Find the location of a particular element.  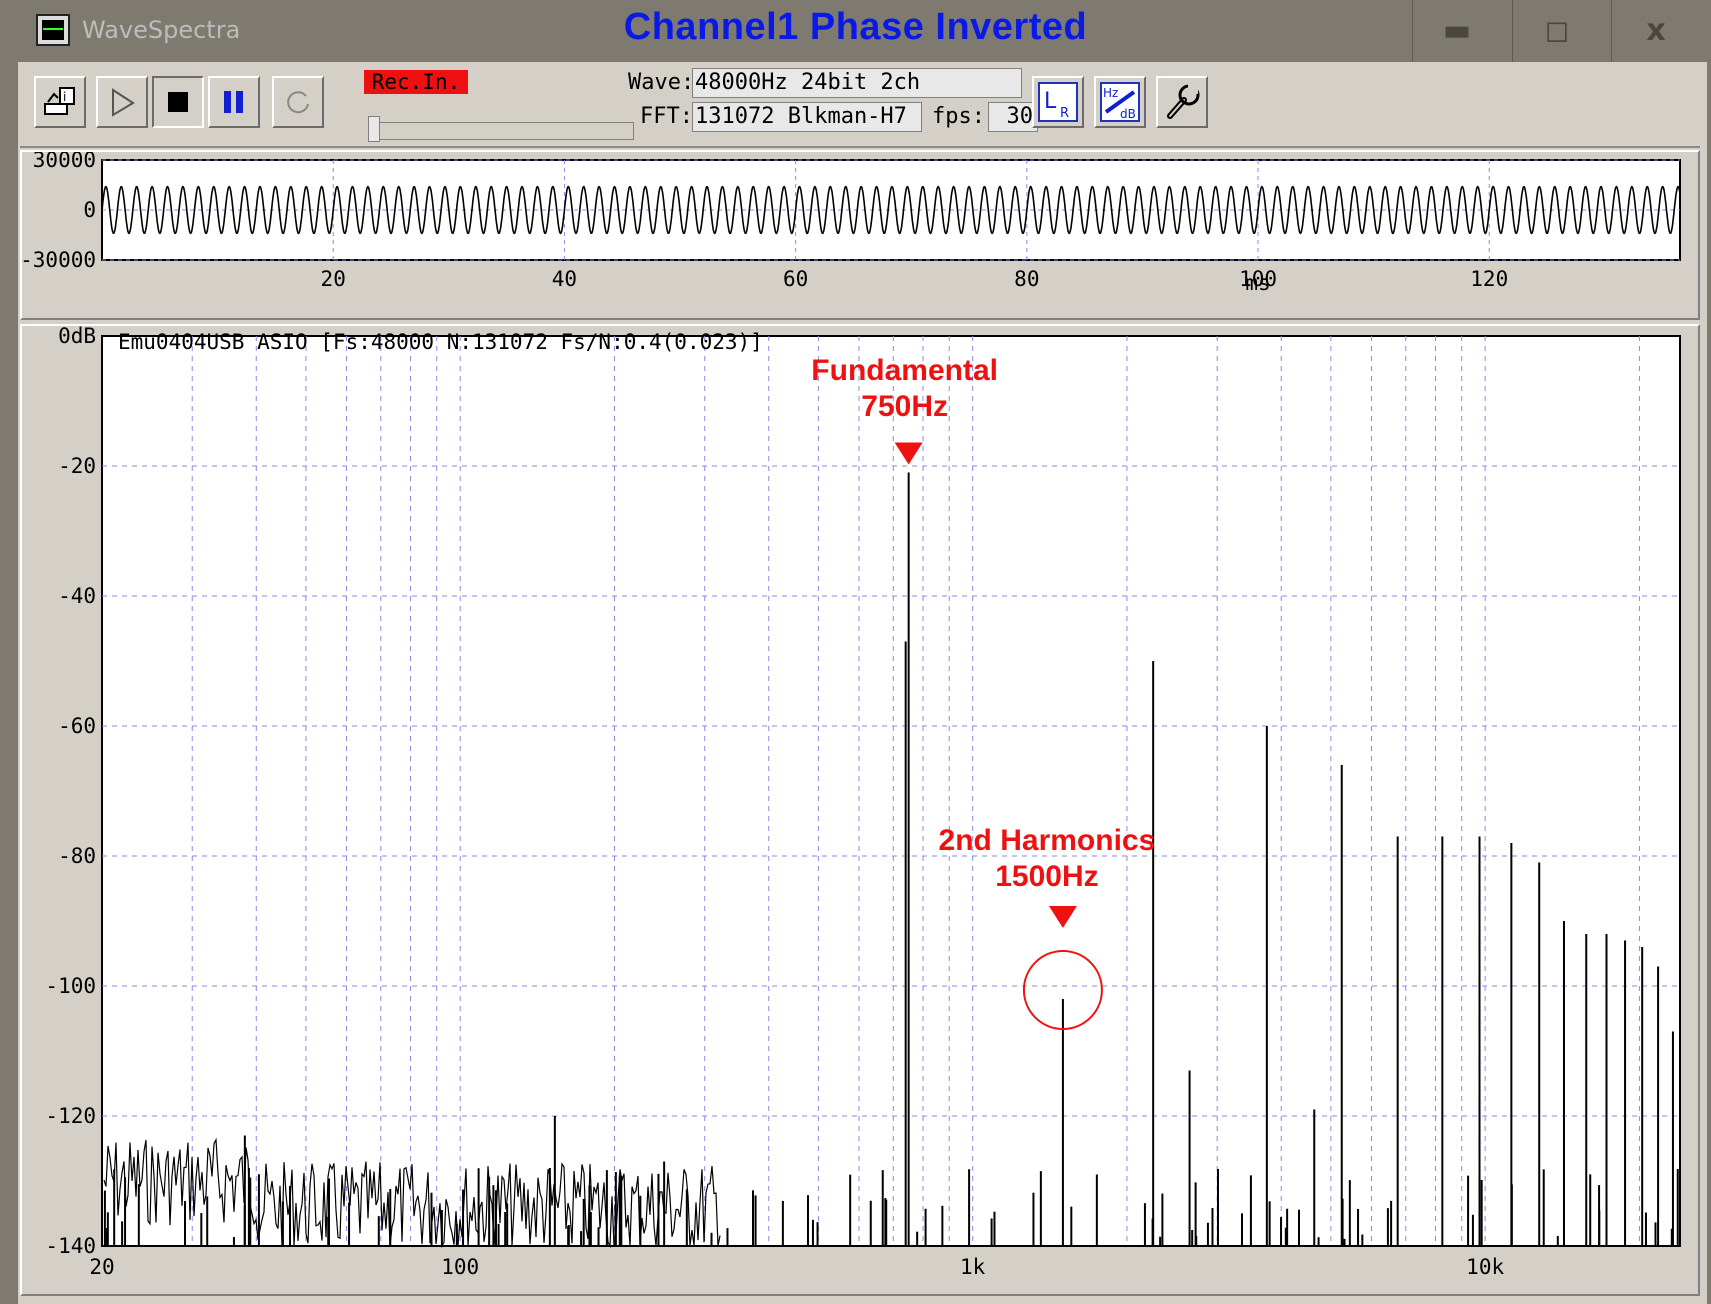

svg-text: L is located at coordinates (1050, 101).